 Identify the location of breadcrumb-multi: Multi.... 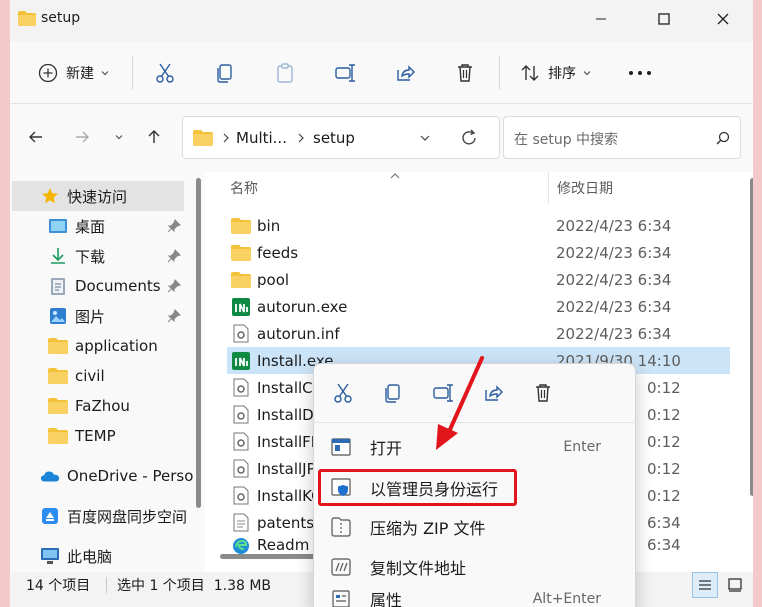
(261, 138).